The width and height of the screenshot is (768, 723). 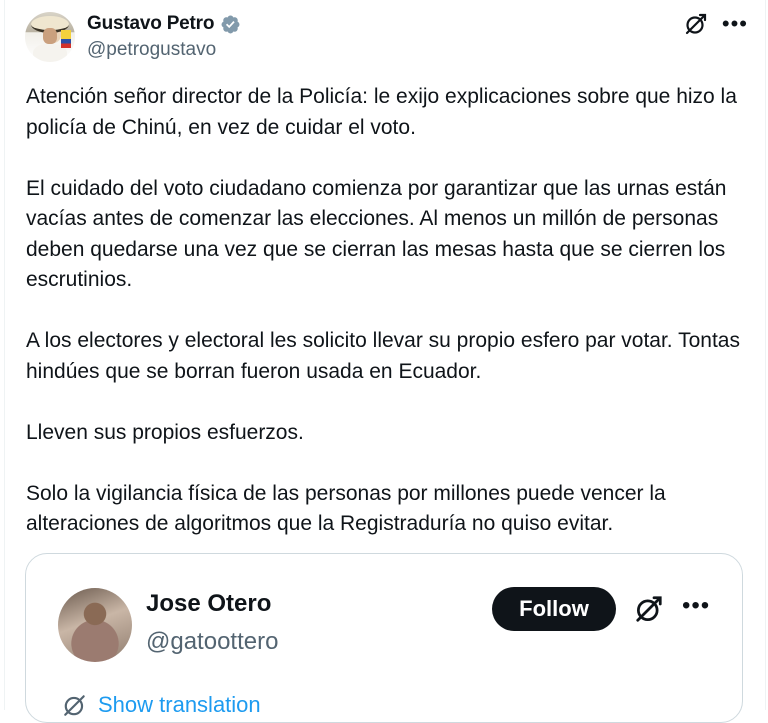 What do you see at coordinates (179, 704) in the screenshot?
I see `show-translation-label: Show translation` at bounding box center [179, 704].